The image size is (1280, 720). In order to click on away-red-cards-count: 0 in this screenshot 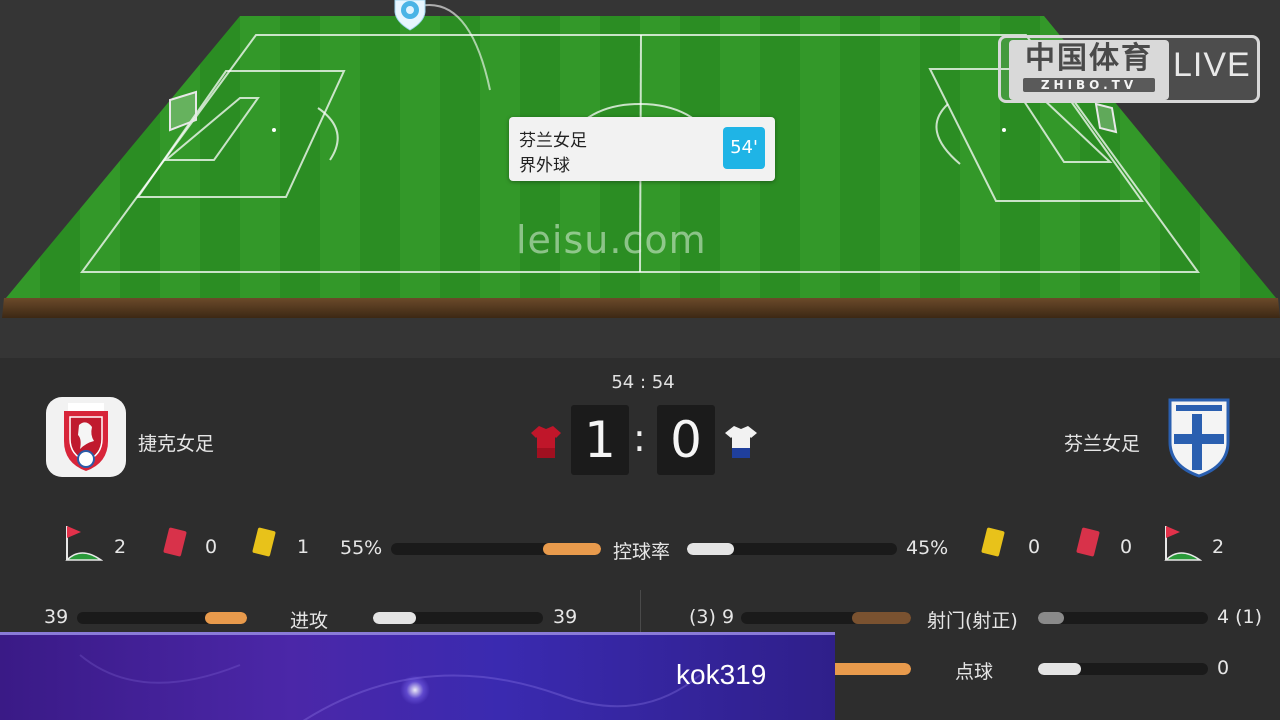, I will do `click(1126, 547)`.